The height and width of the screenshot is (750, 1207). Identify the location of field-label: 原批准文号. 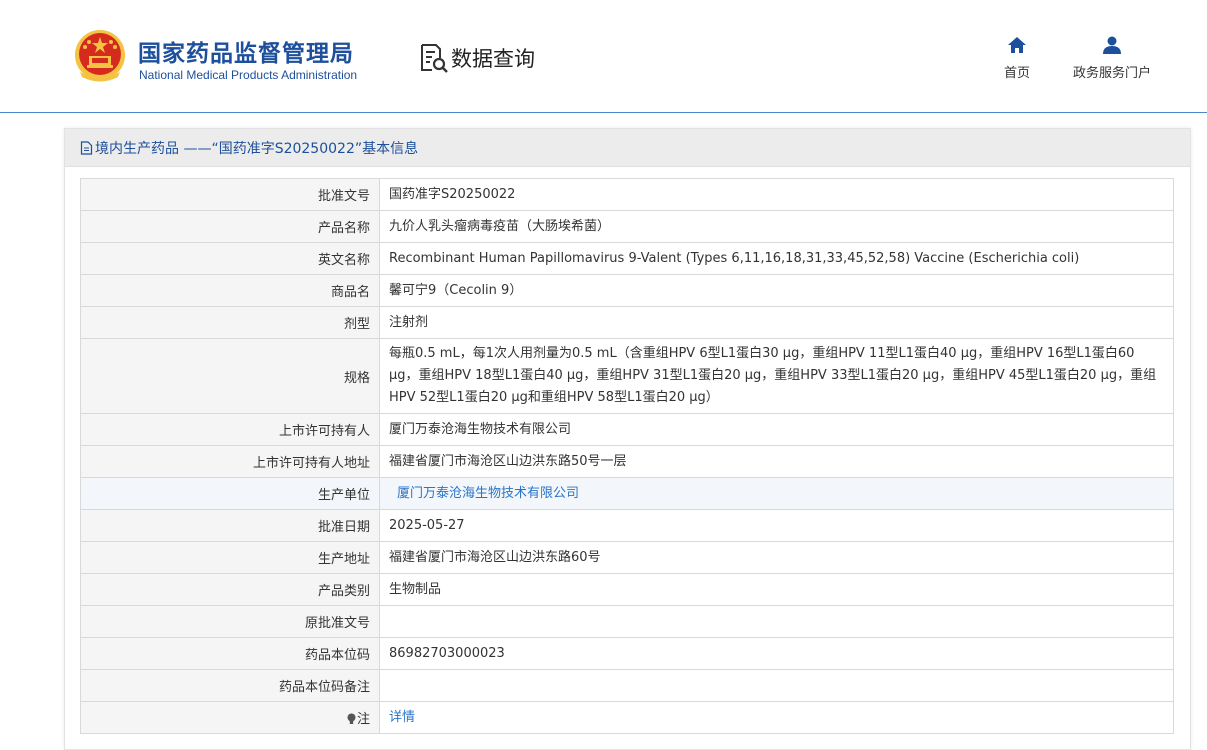
(230, 621).